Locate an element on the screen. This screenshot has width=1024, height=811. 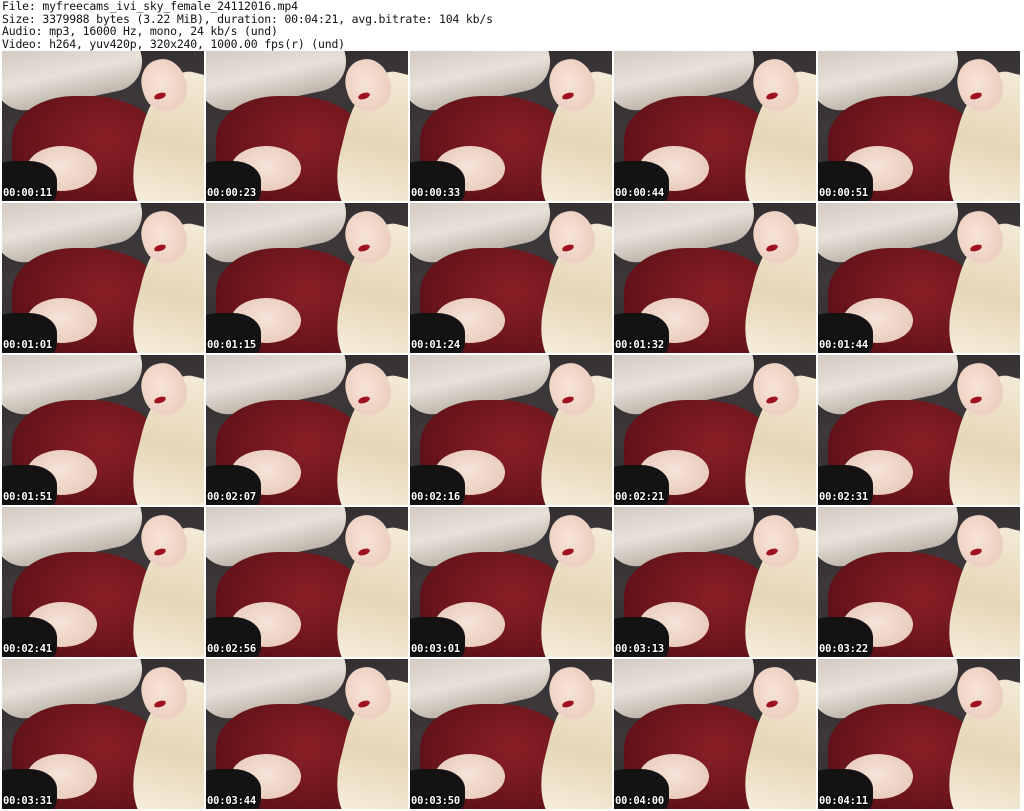
video-thumbnail: 00:02:31 is located at coordinates (919, 430).